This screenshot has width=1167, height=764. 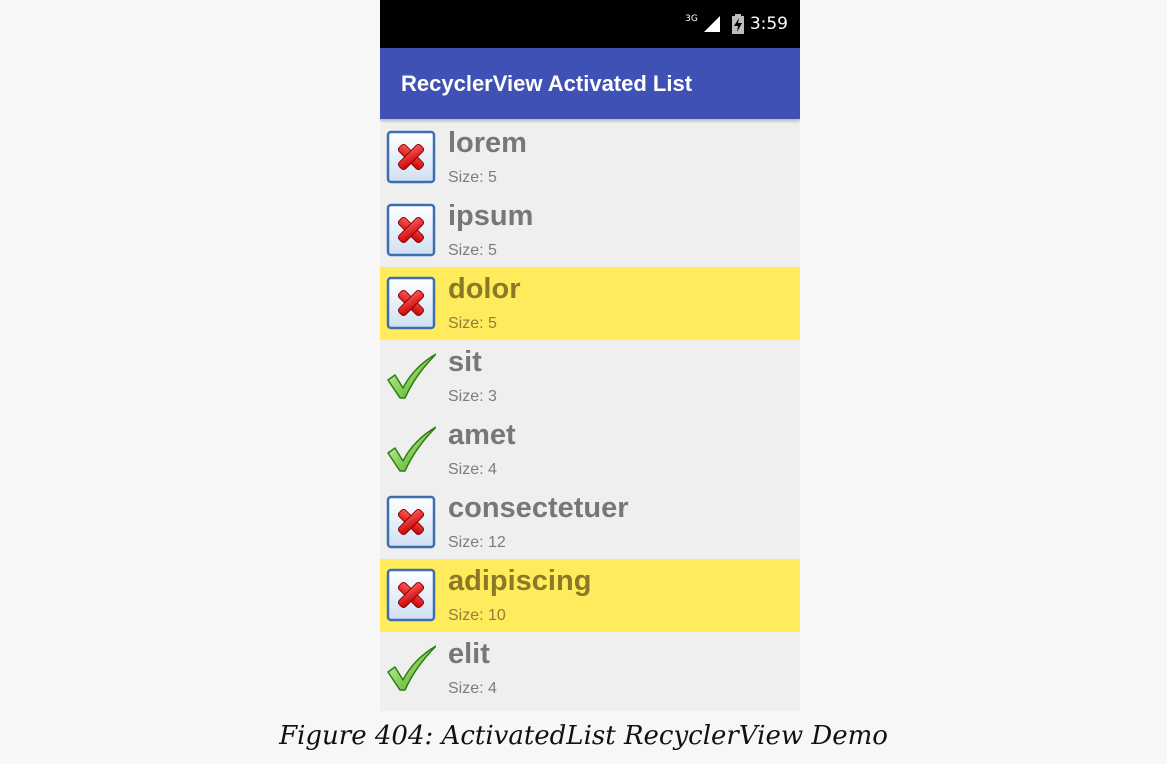 What do you see at coordinates (482, 435) in the screenshot?
I see `list-item-title: amet` at bounding box center [482, 435].